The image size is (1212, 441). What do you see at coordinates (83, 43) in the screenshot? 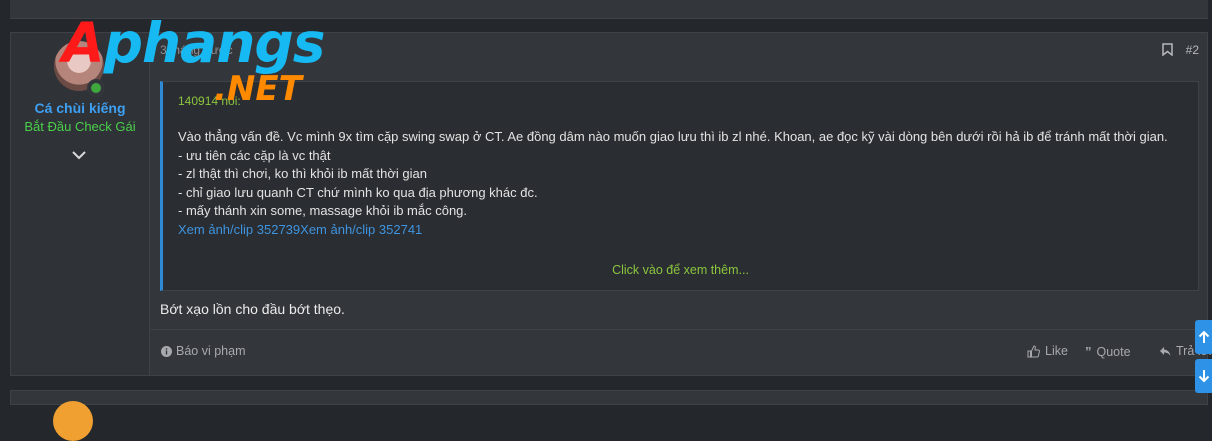
I see `logo-letter-red: A` at bounding box center [83, 43].